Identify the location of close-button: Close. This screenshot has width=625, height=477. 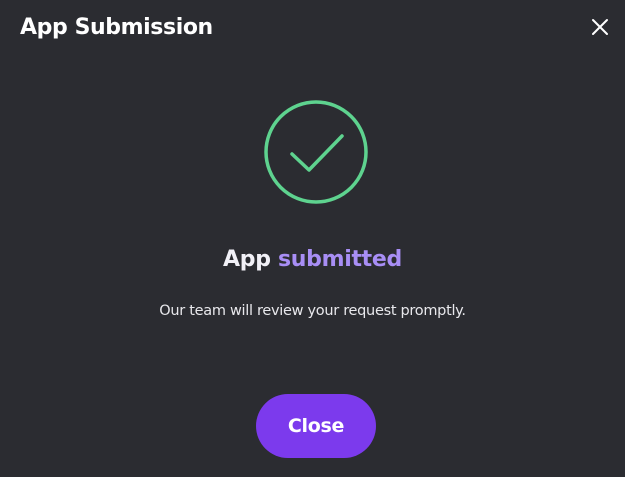
(316, 426).